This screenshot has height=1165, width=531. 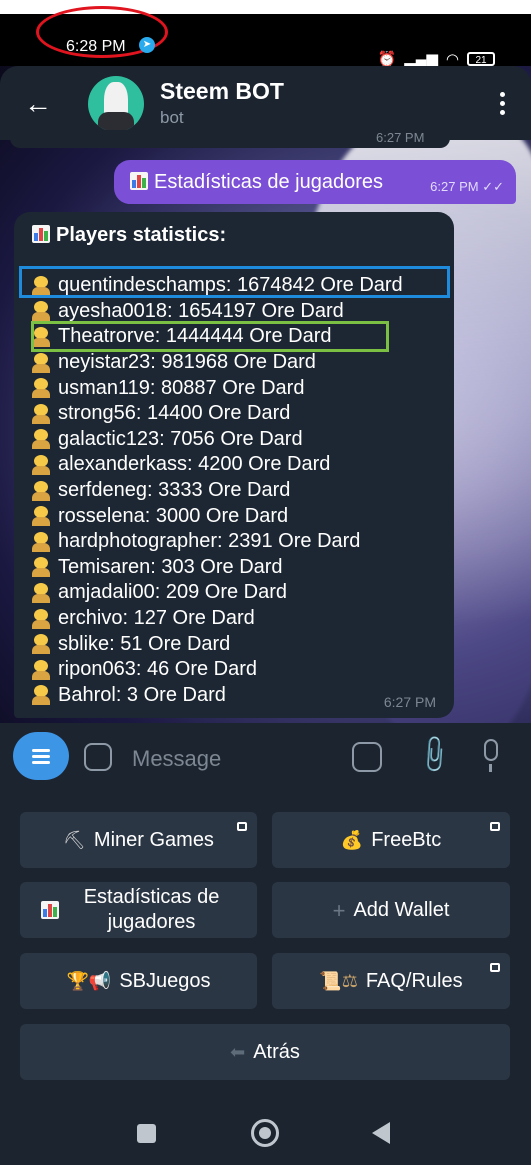 What do you see at coordinates (406, 839) in the screenshot?
I see `freebtc-label: FreeBtc` at bounding box center [406, 839].